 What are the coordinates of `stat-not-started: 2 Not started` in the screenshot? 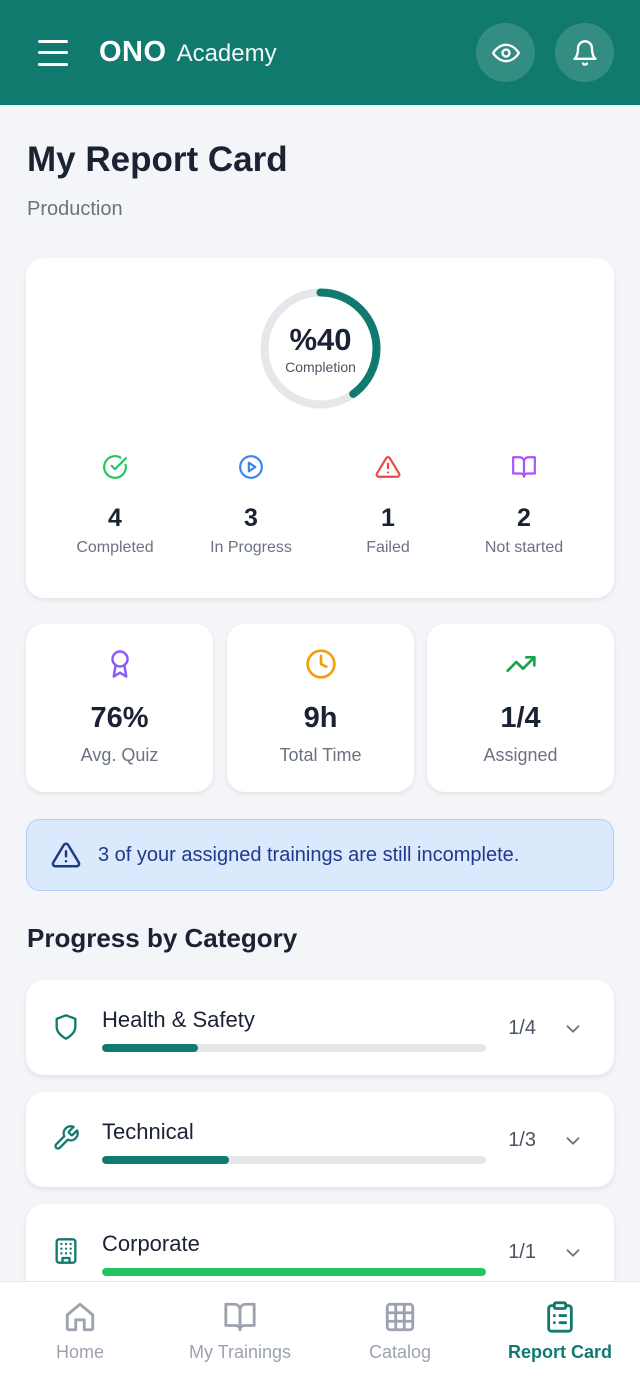 It's located at (524, 505).